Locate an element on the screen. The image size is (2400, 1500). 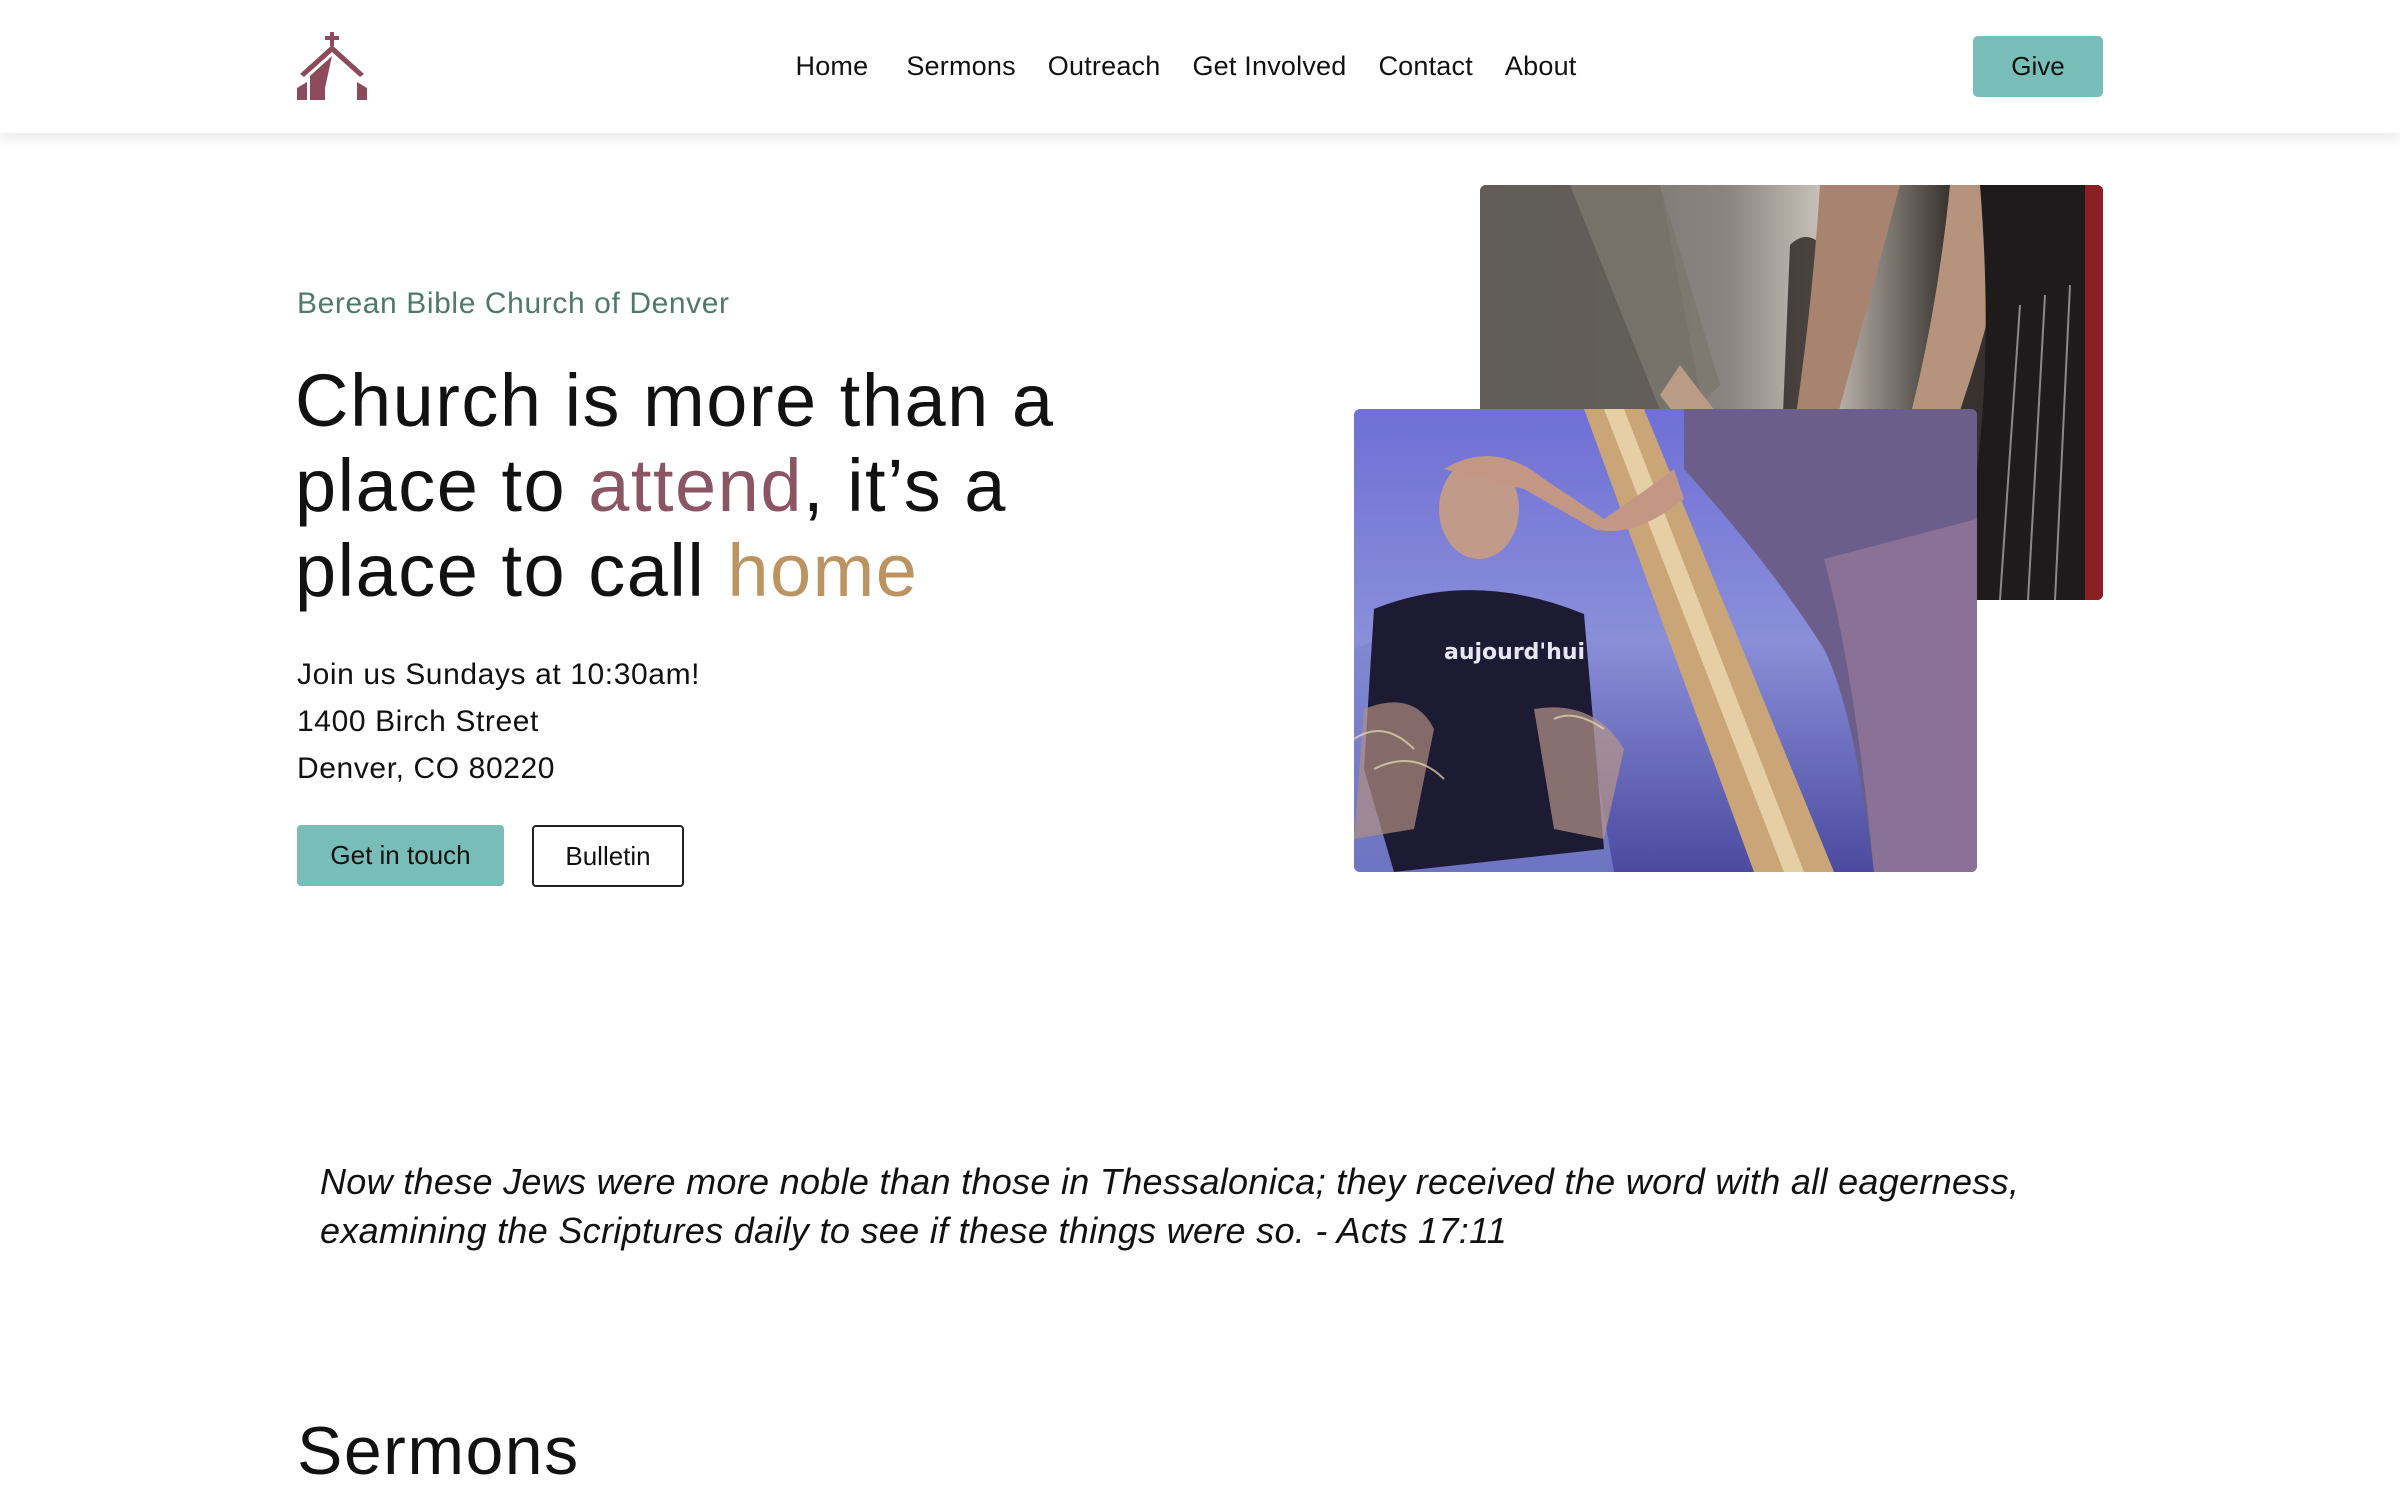
church-logo-link is located at coordinates (332, 66).